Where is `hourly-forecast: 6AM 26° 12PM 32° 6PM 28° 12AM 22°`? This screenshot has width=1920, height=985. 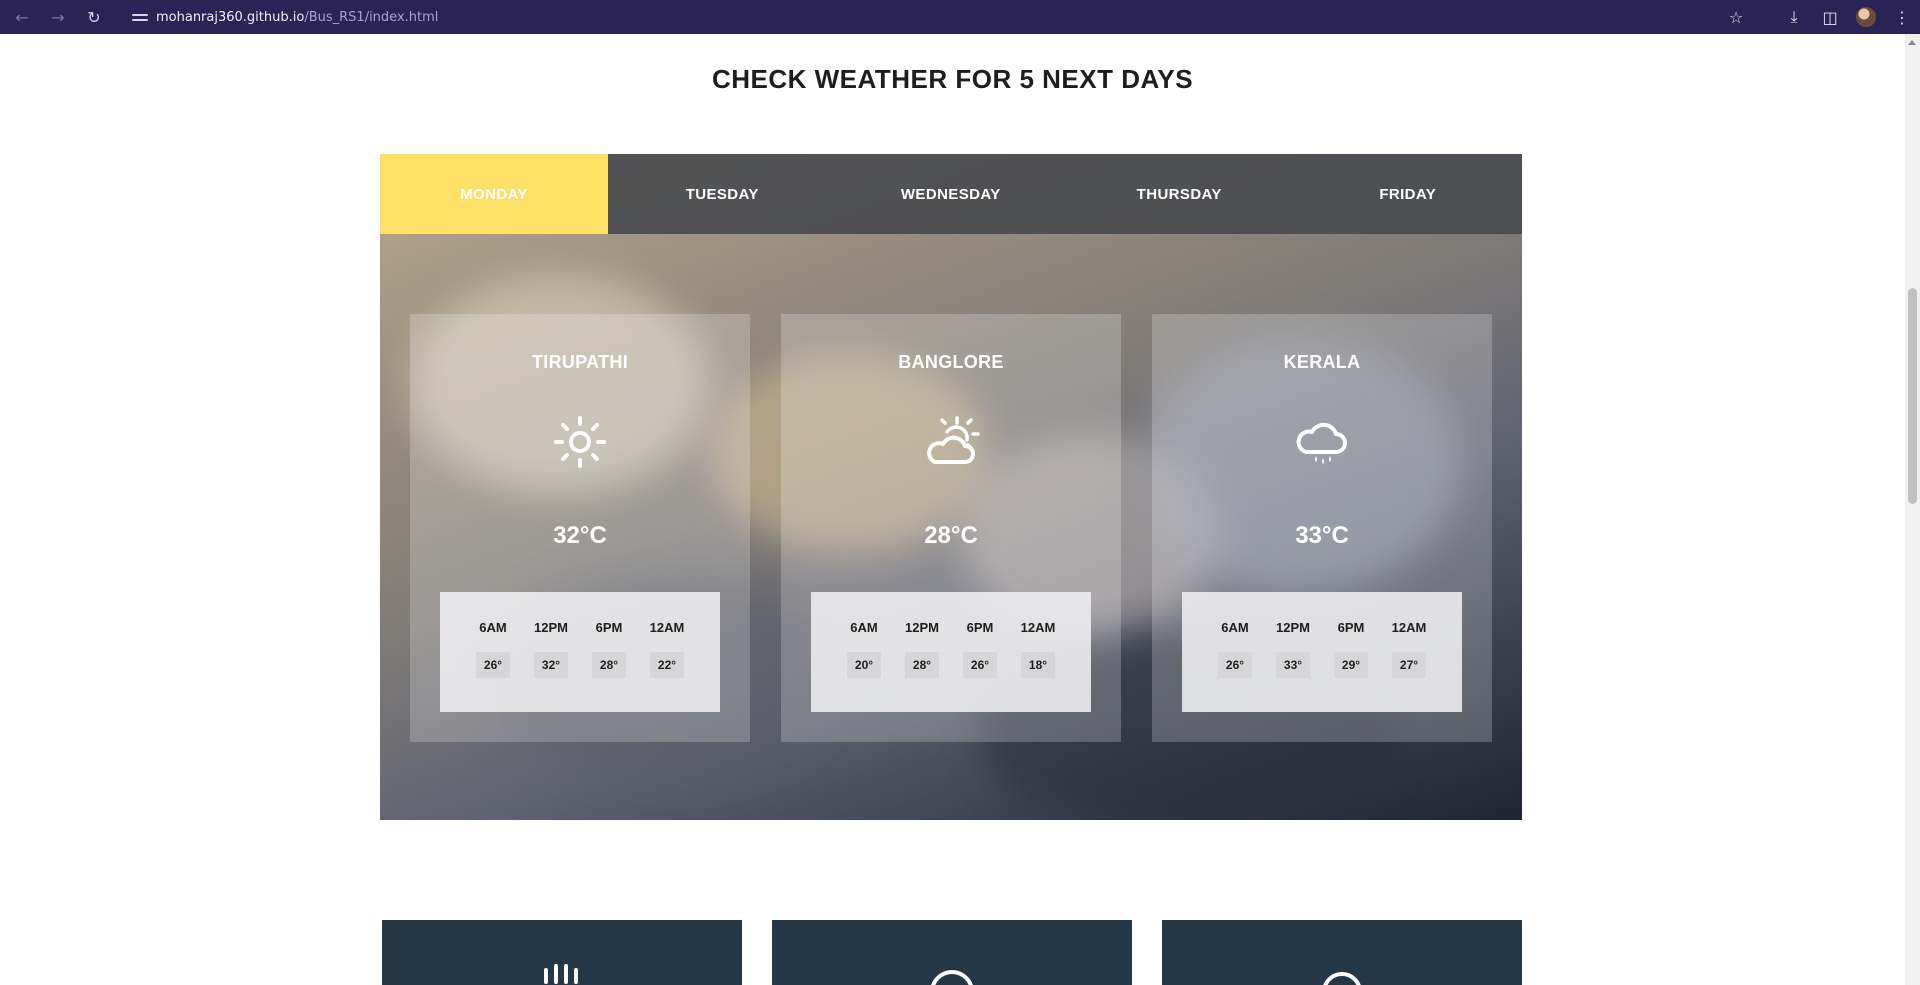 hourly-forecast: 6AM 26° 12PM 32° 6PM 28° 12AM 22° is located at coordinates (580, 652).